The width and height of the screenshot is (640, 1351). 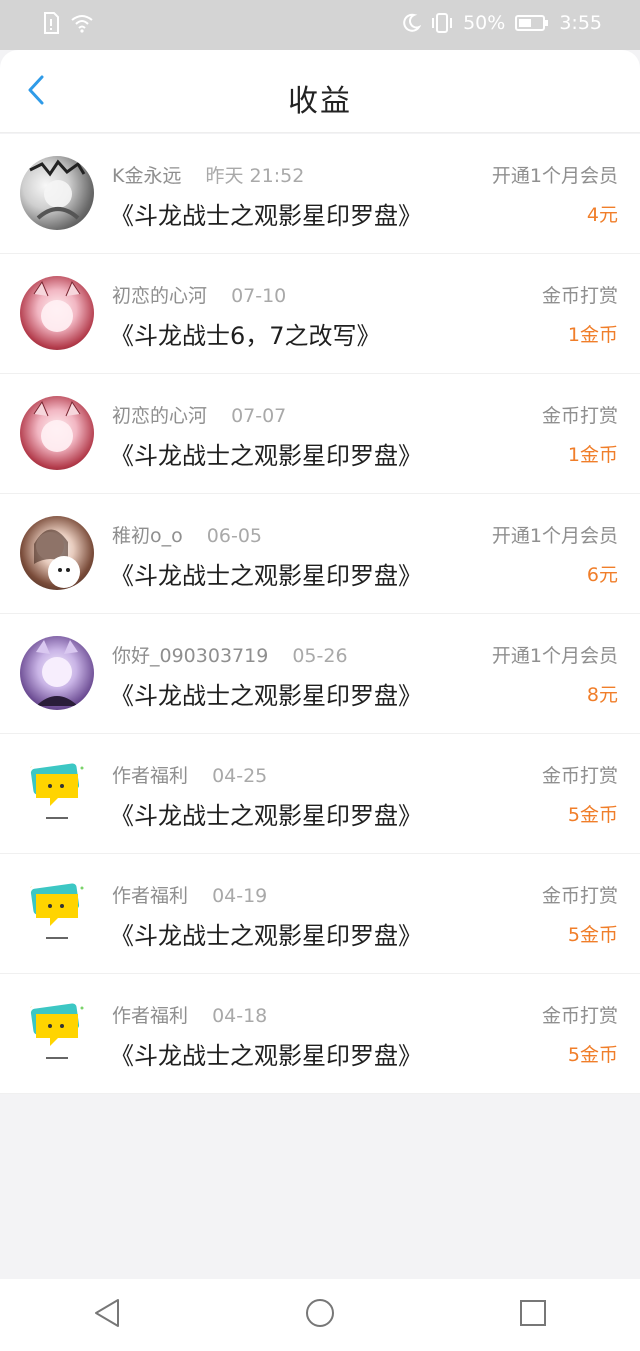 I want to click on vibrate-icon, so click(x=442, y=23).